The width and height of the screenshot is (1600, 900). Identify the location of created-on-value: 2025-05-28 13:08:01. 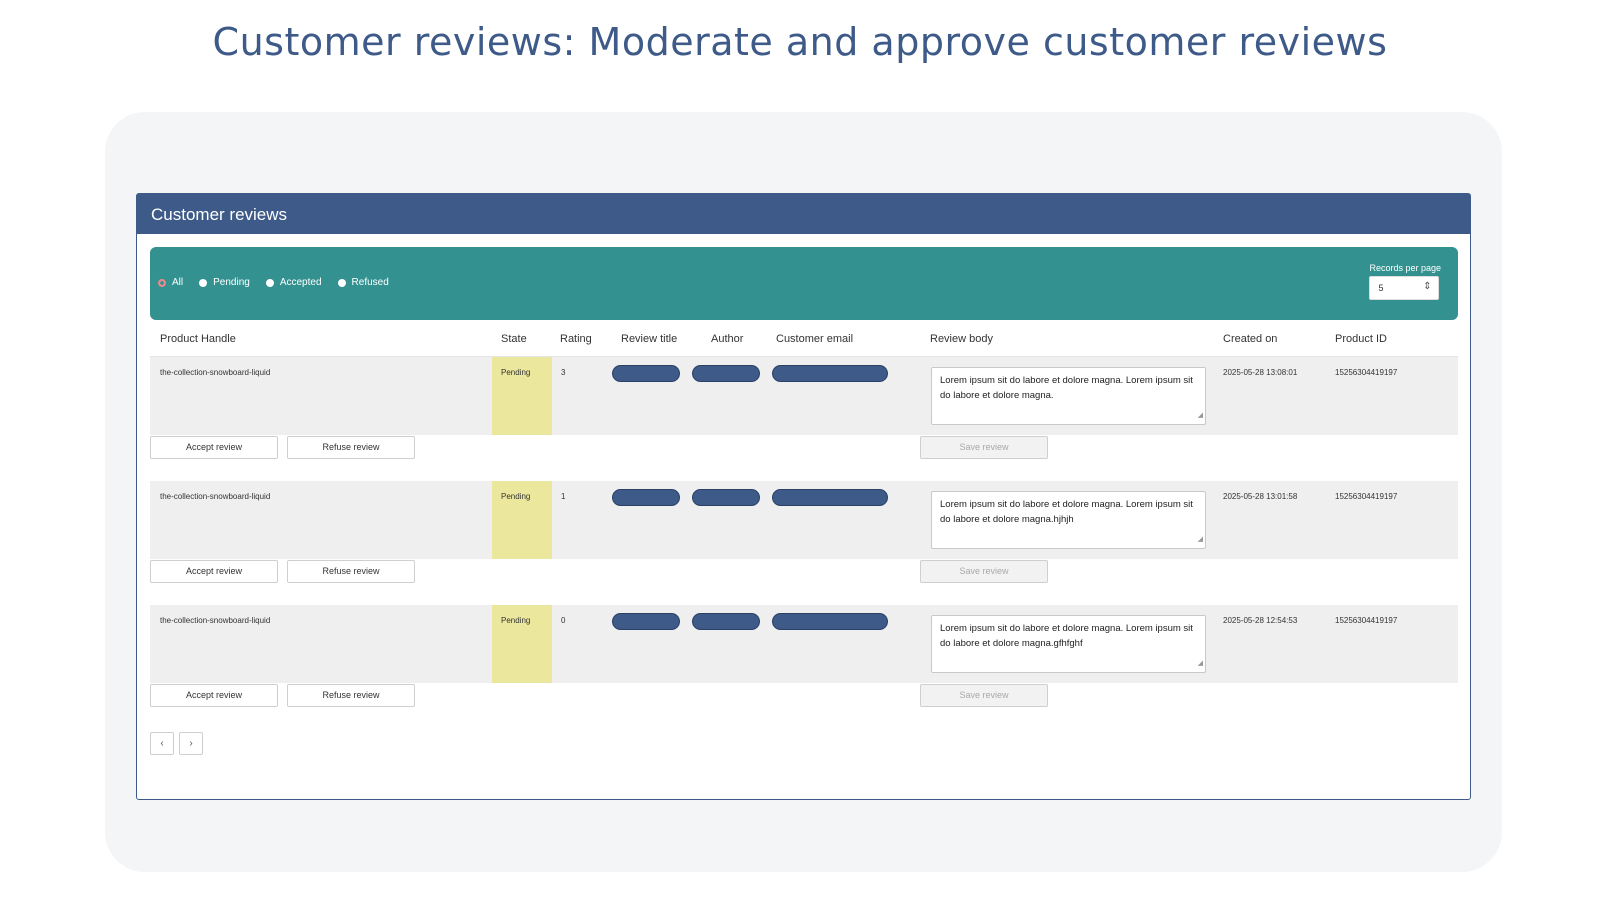
(1260, 372).